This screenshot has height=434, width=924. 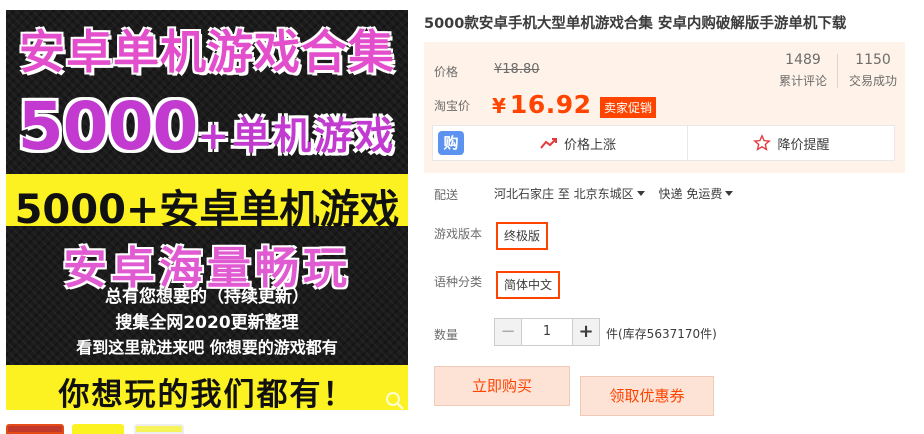 I want to click on promo-line-3: 看到这里就进来吧 你想要的游戏都有, so click(x=207, y=347).